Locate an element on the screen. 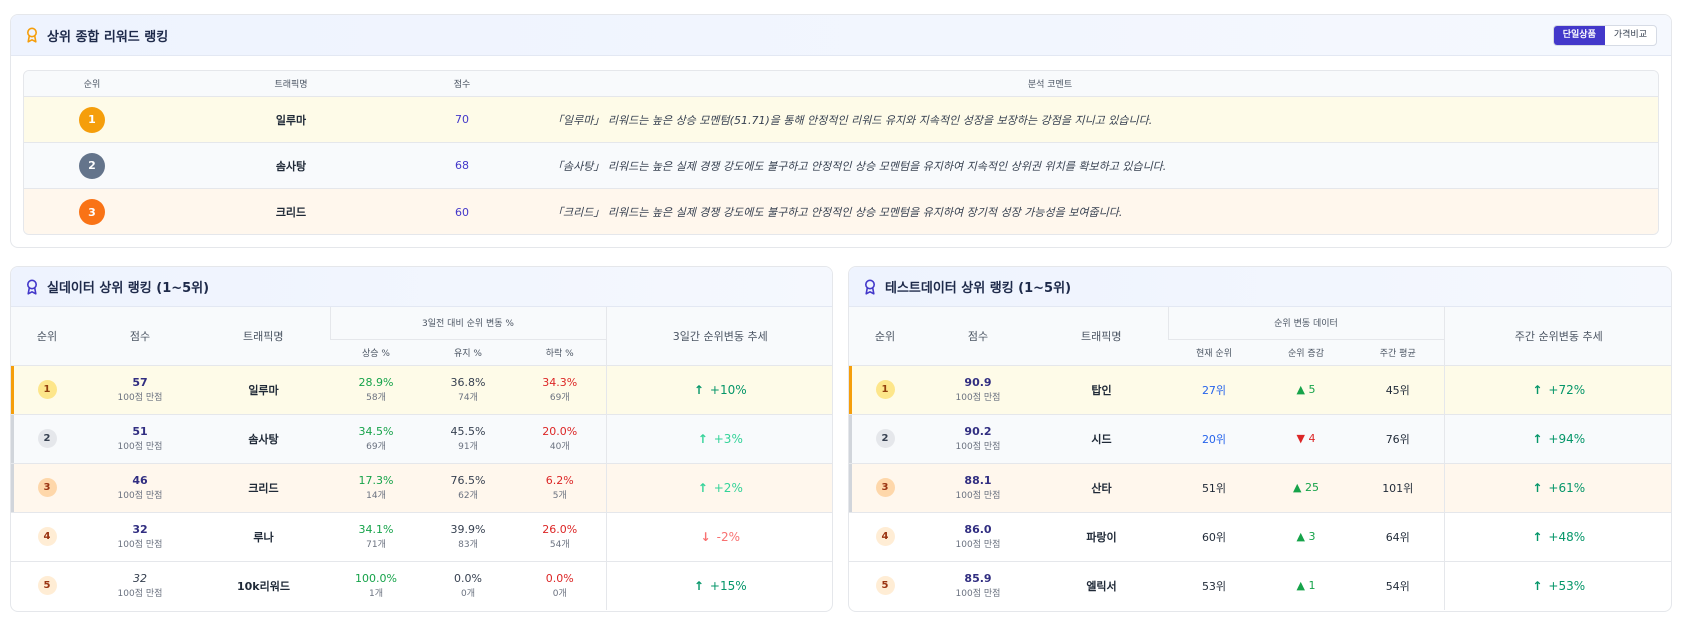 Image resolution: width=1684 pixels, height=623 pixels. arrow-down-icon: ↓ is located at coordinates (705, 536).